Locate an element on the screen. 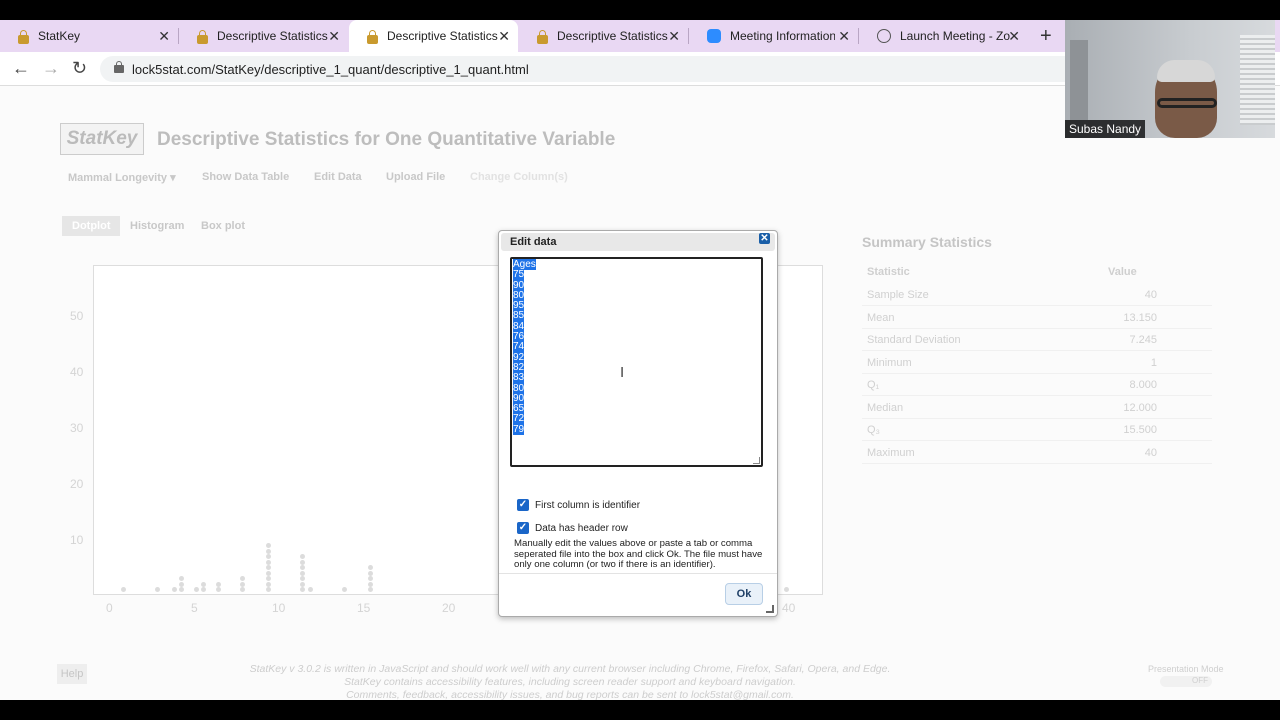 Image resolution: width=1280 pixels, height=720 pixels. tab-label: StatKey is located at coordinates (59, 36).